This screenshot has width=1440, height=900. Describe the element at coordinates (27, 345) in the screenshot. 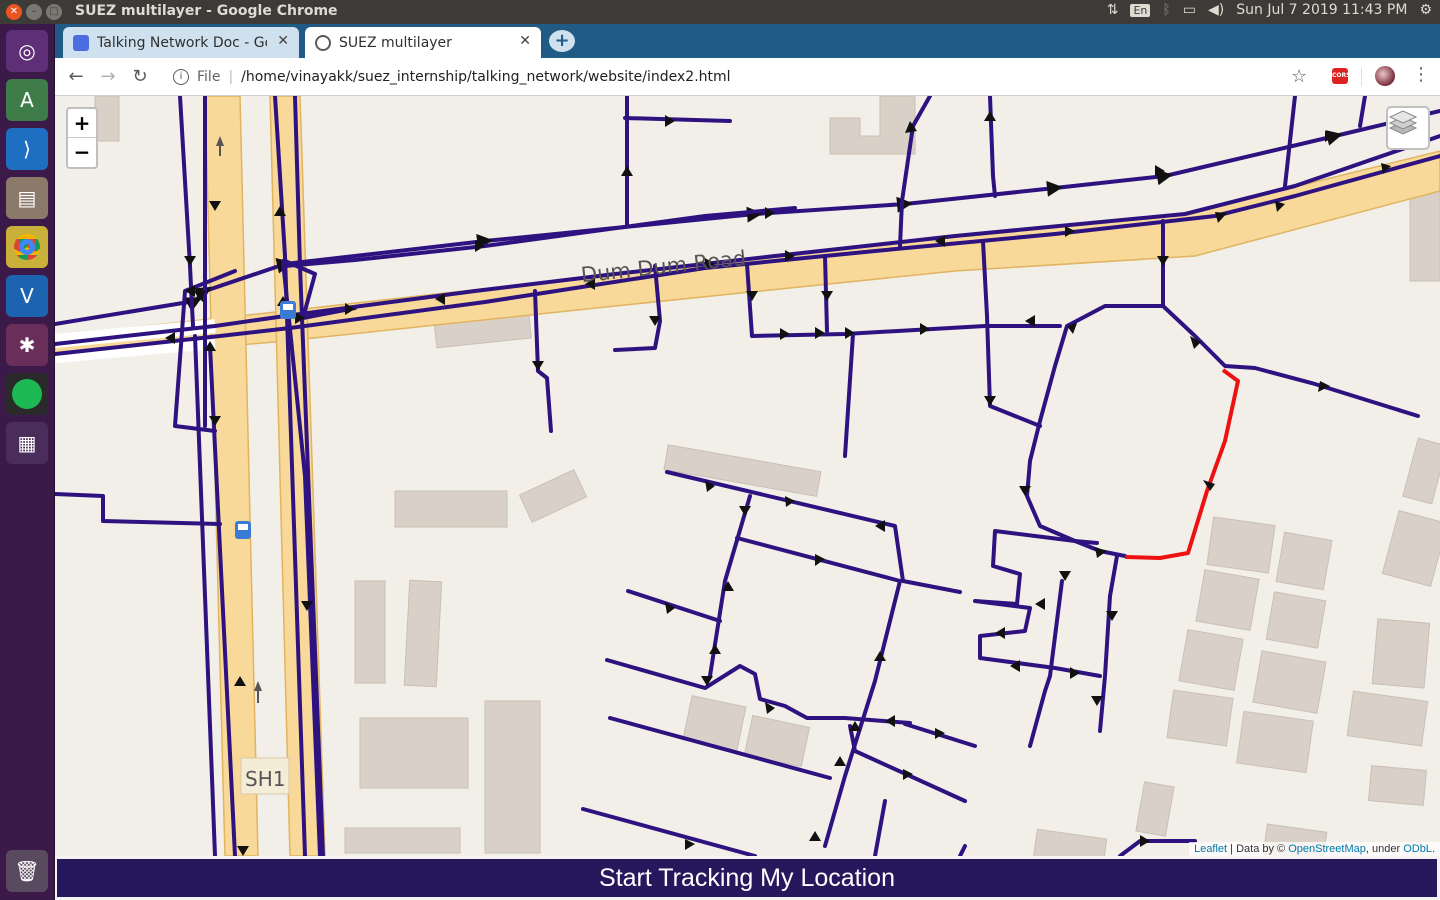

I see `network-tool-icon: ✱` at that location.